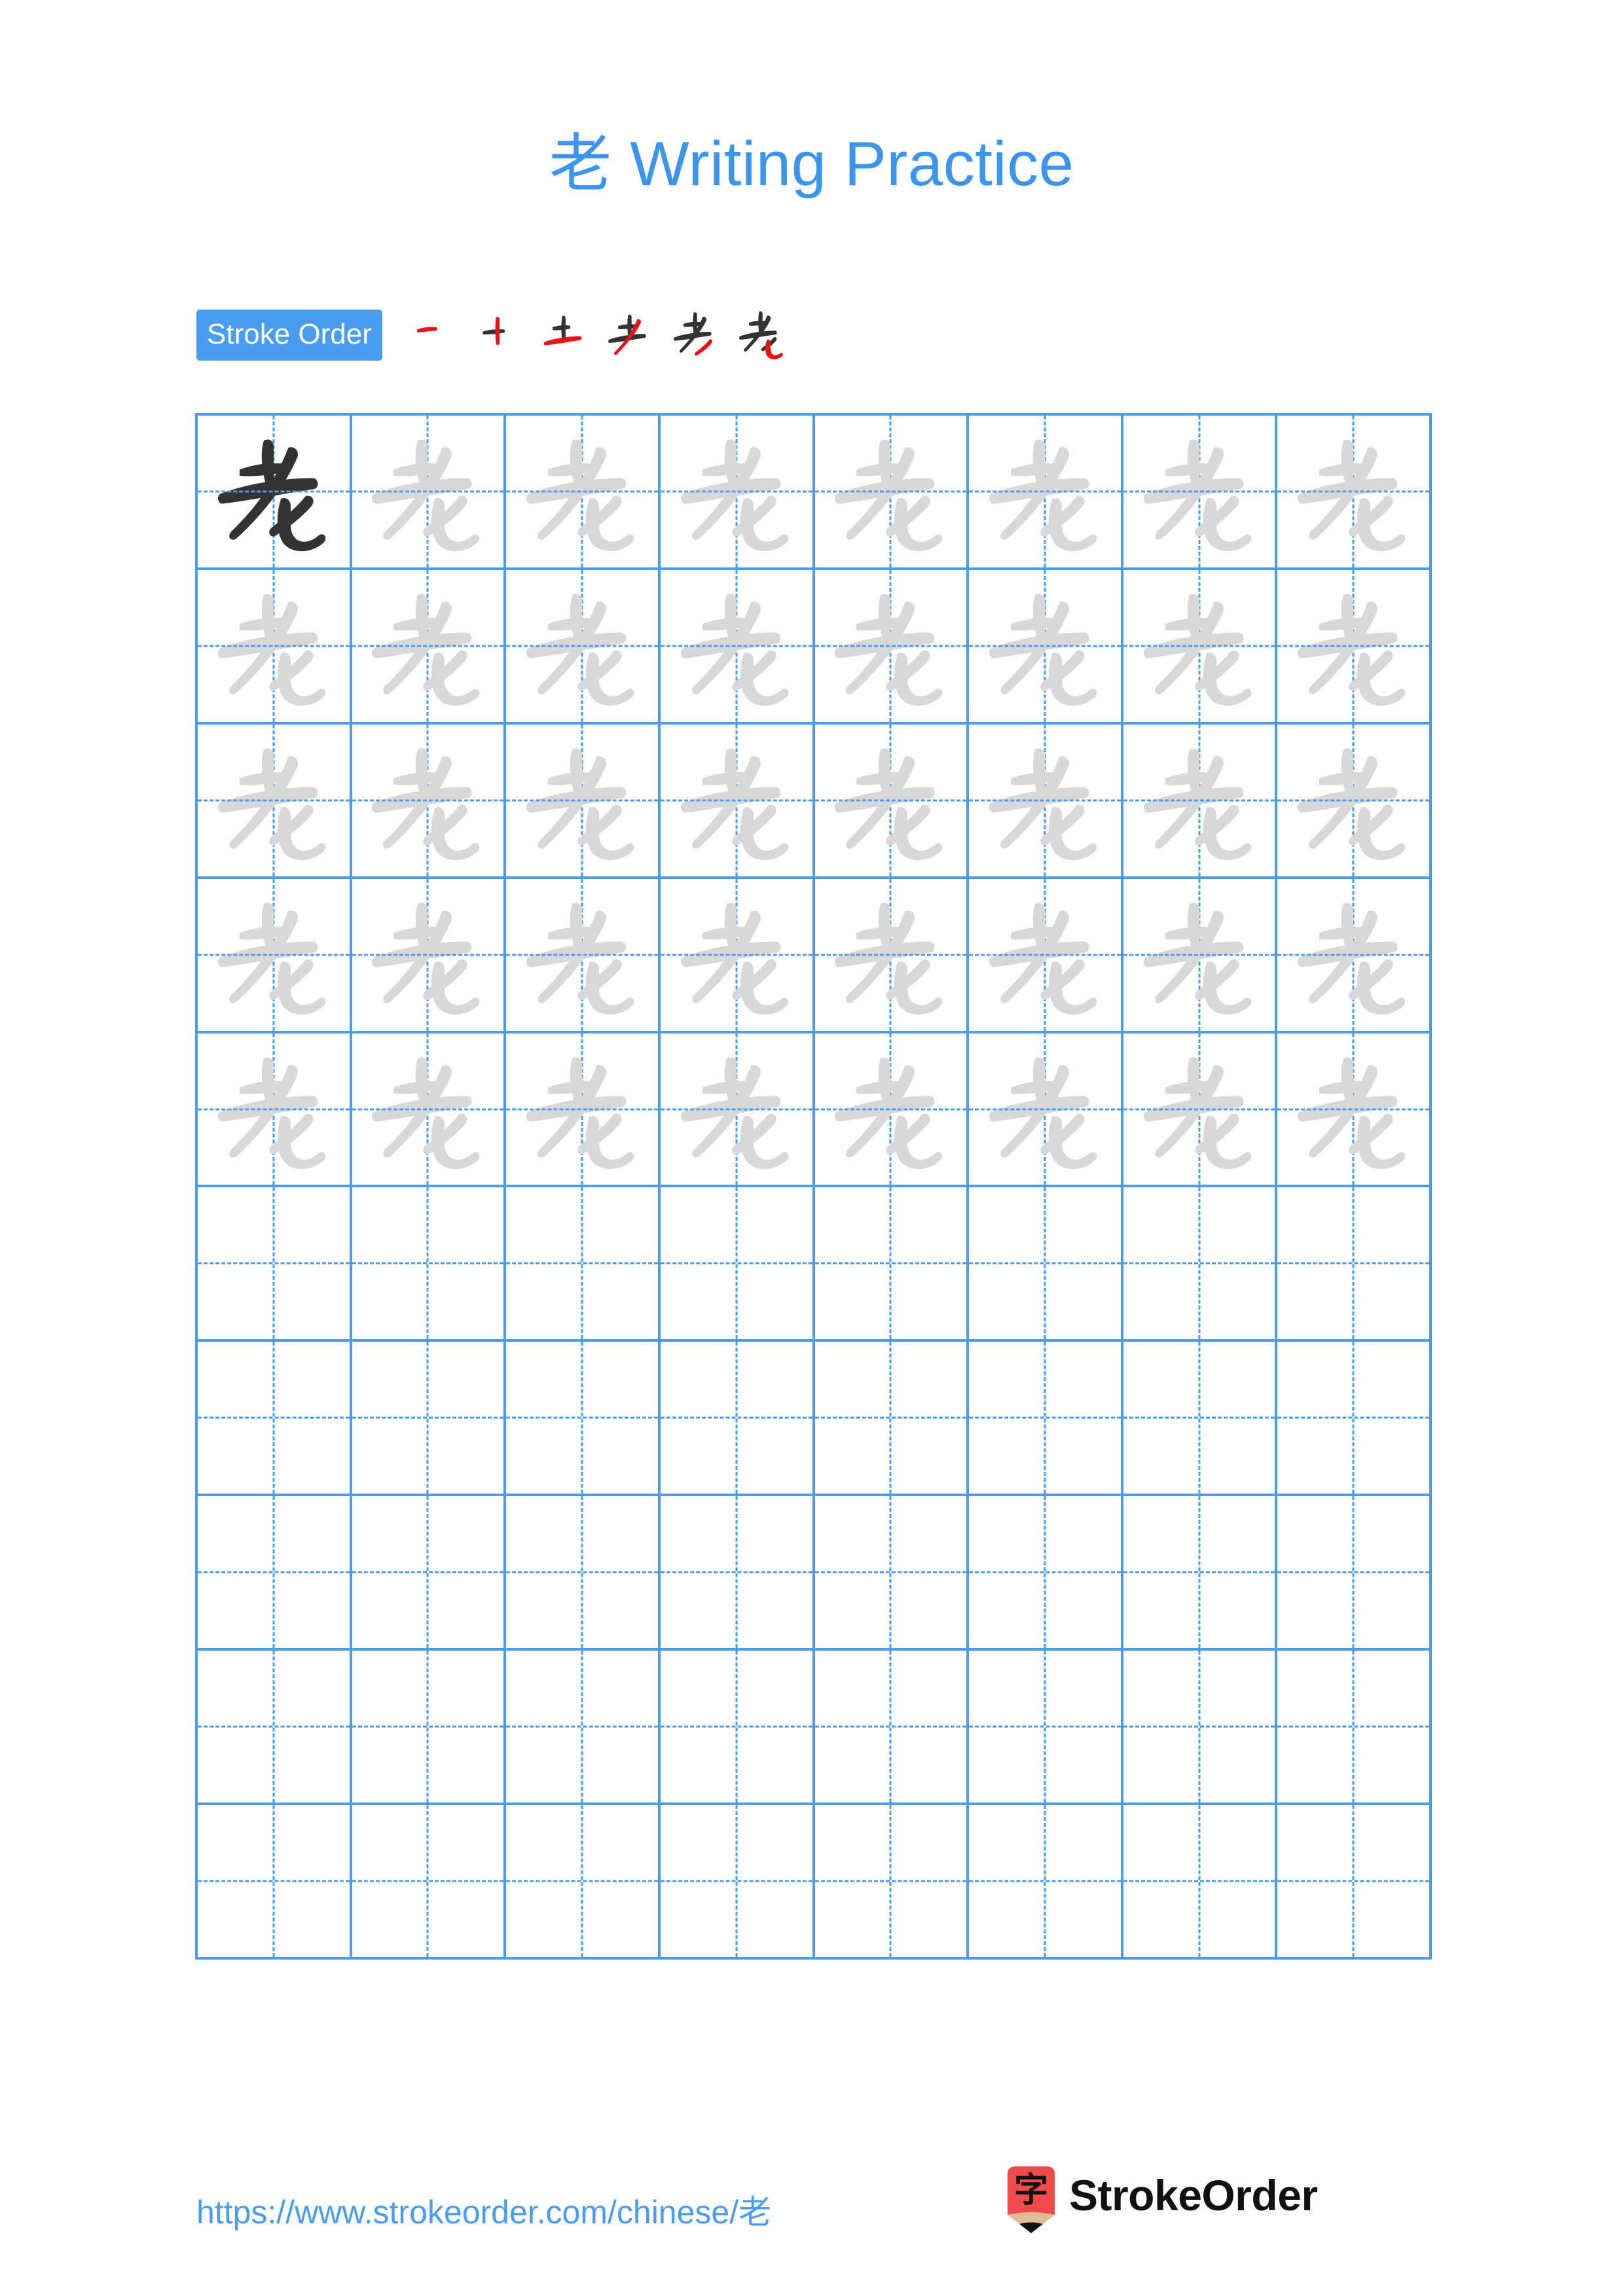 The image size is (1623, 2296). I want to click on stroke-order-badge: Stroke Order, so click(289, 335).